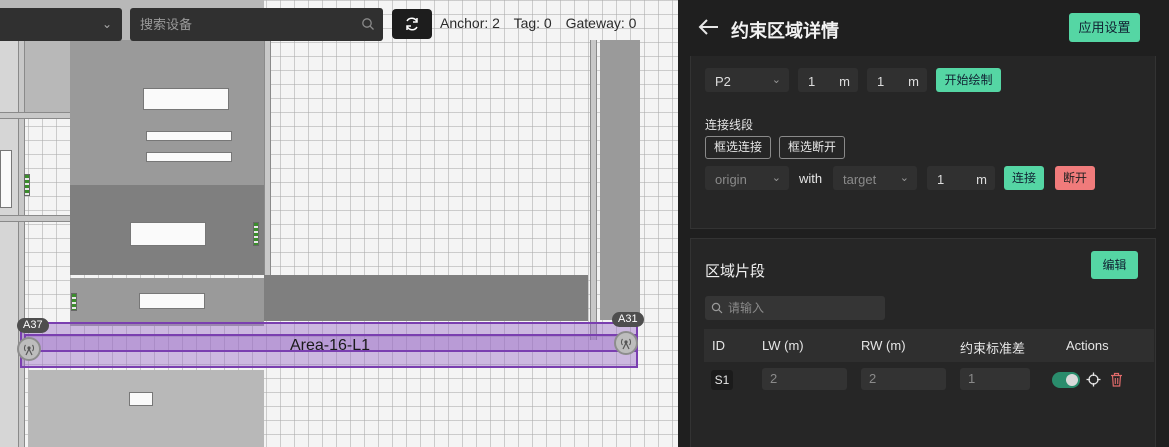 This screenshot has width=1169, height=447. What do you see at coordinates (729, 125) in the screenshot?
I see `connect-section-label: 连接线段` at bounding box center [729, 125].